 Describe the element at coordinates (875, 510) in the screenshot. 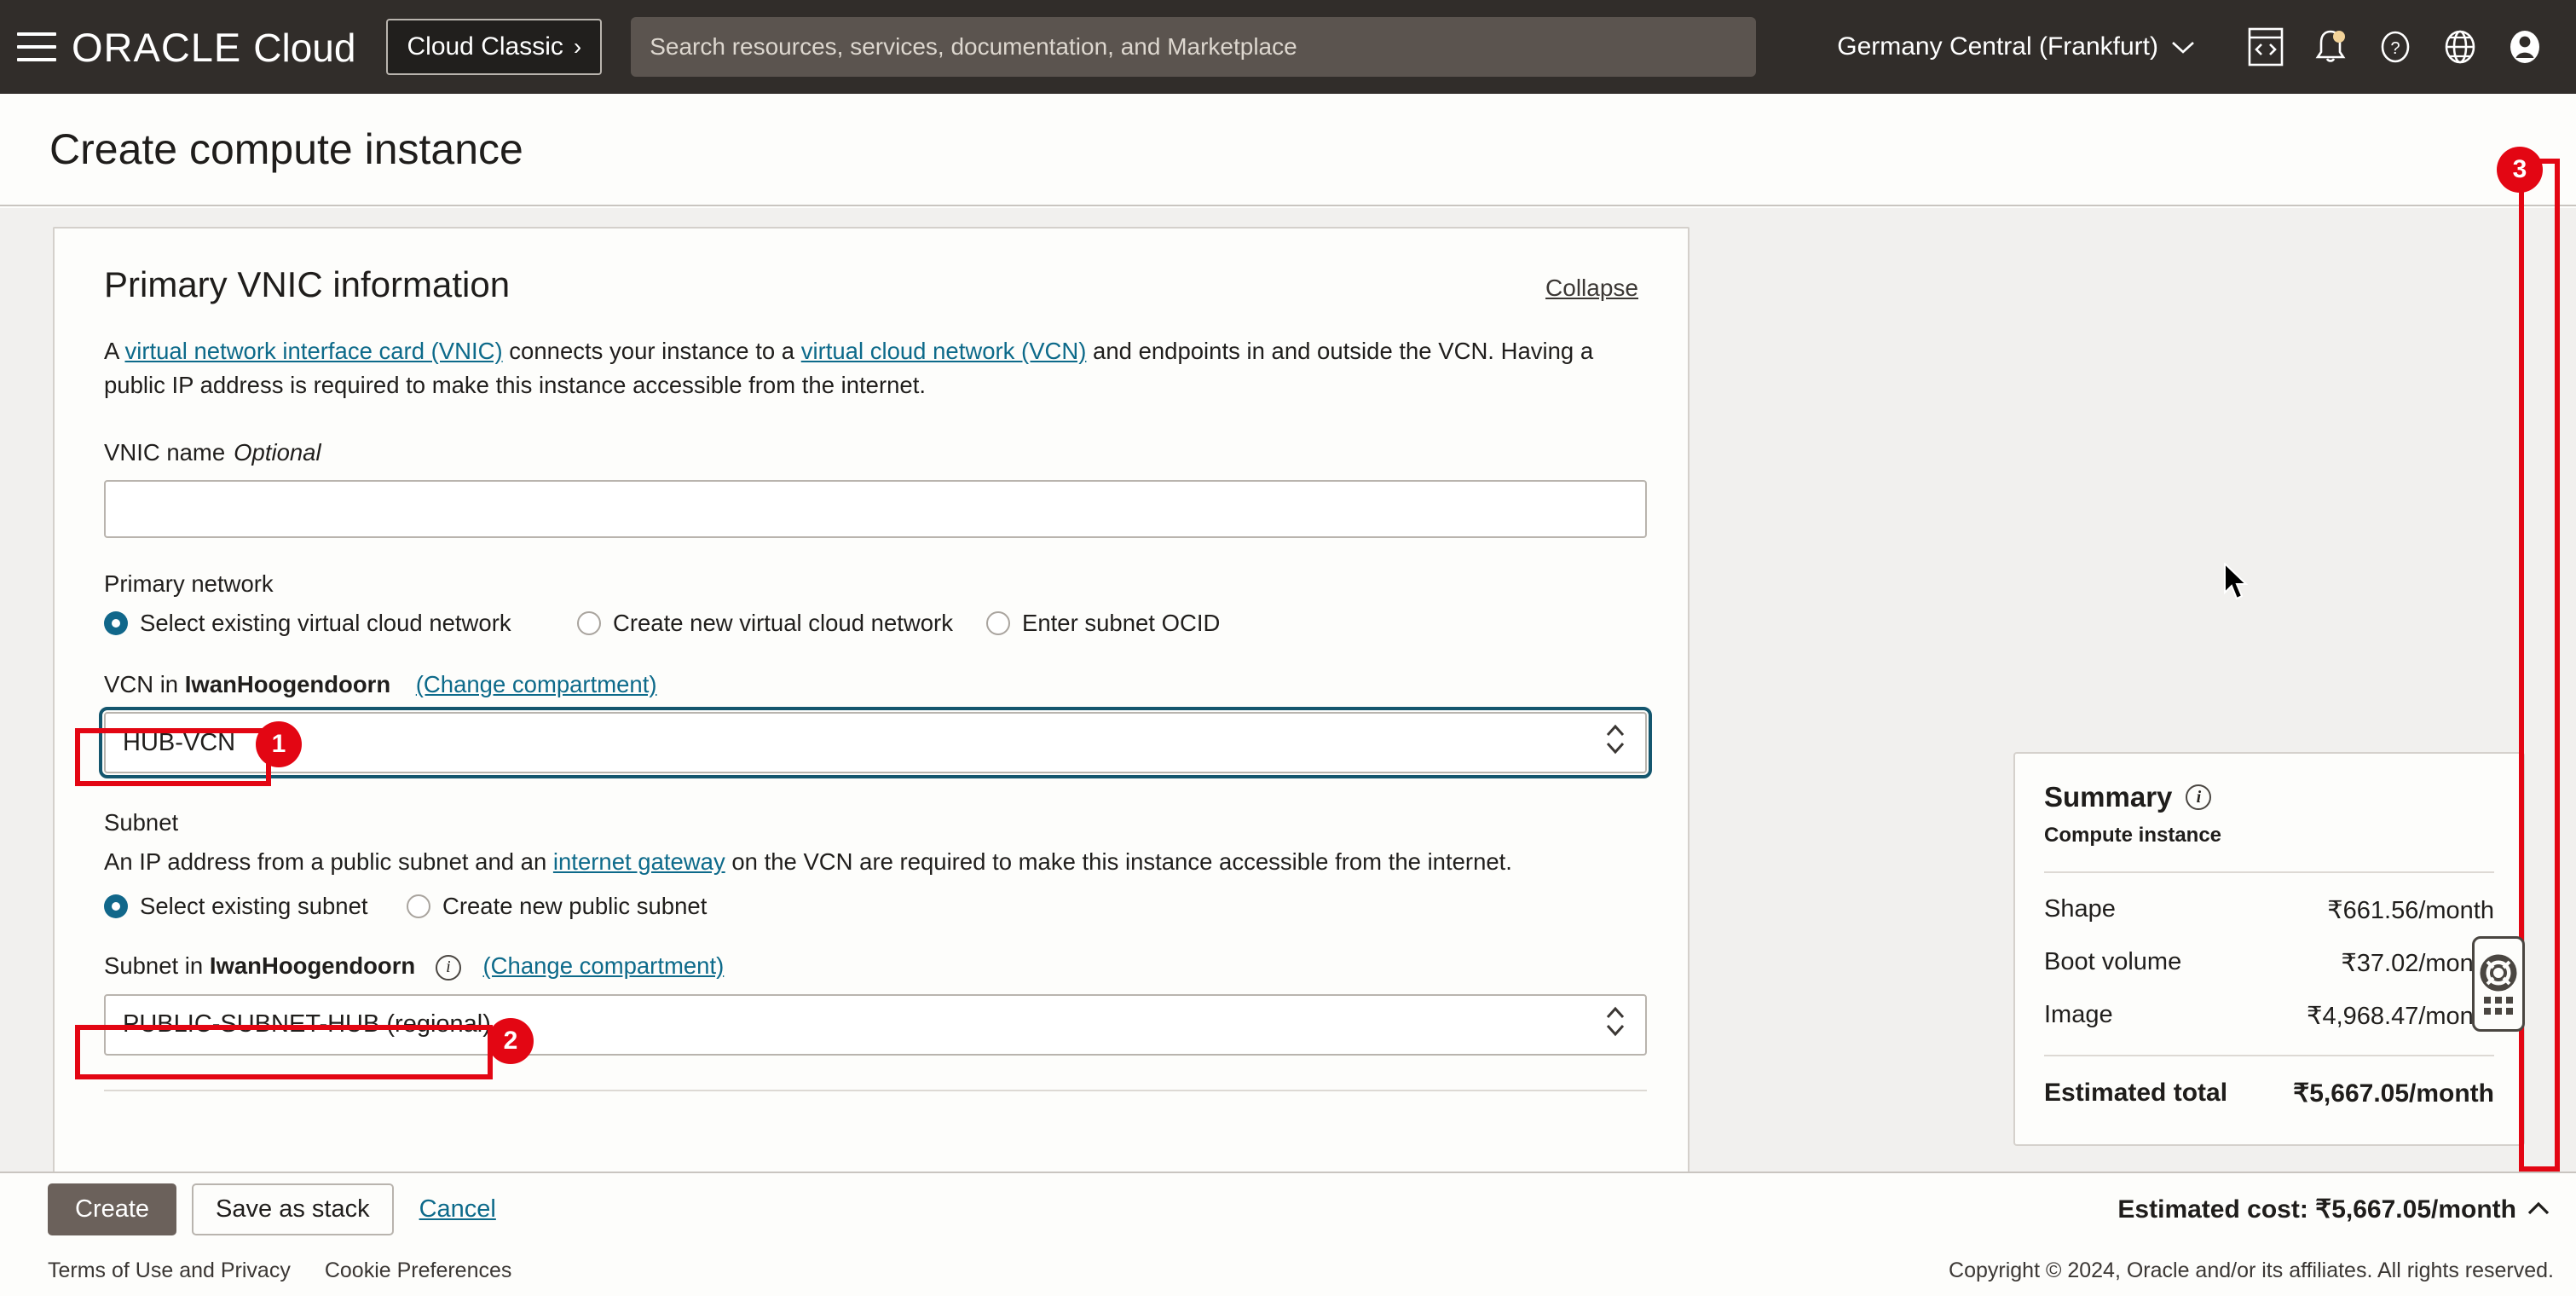

I see `vnic-name-input` at that location.